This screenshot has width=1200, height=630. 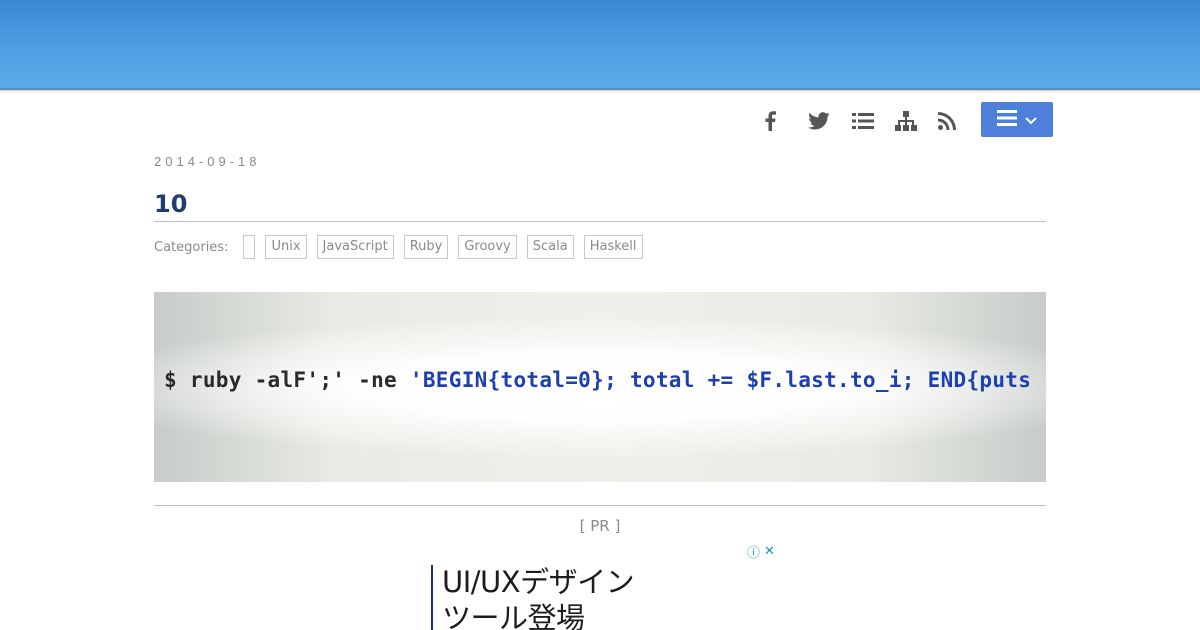 I want to click on category-tag-haskell: Haskell, so click(x=613, y=247).